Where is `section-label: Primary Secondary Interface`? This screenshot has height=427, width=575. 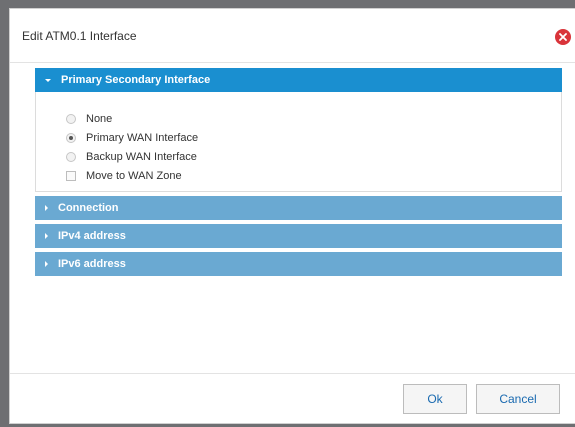 section-label: Primary Secondary Interface is located at coordinates (136, 80).